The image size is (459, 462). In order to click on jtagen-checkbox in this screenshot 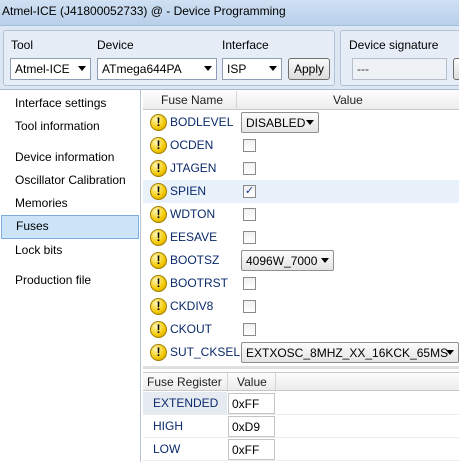, I will do `click(249, 168)`.